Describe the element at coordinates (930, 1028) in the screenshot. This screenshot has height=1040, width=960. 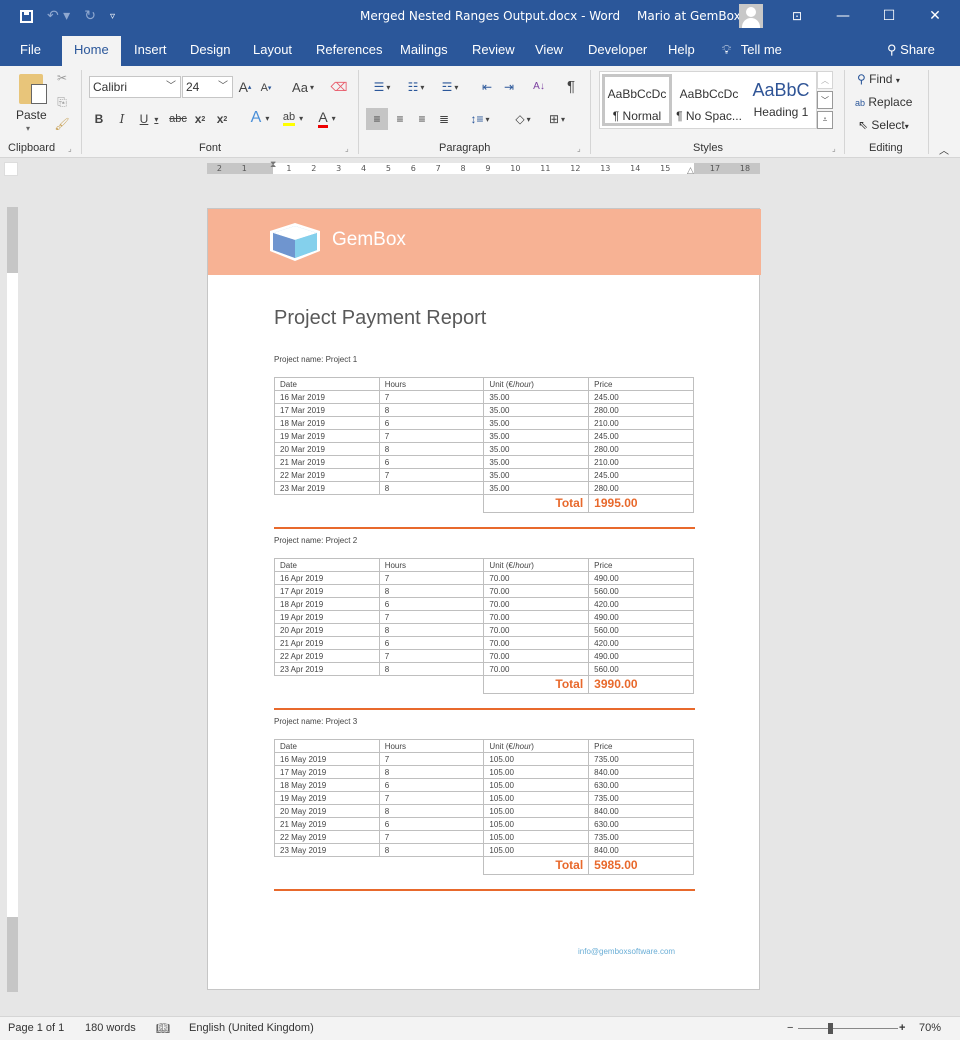
I see `zoom-level: 70%` at that location.